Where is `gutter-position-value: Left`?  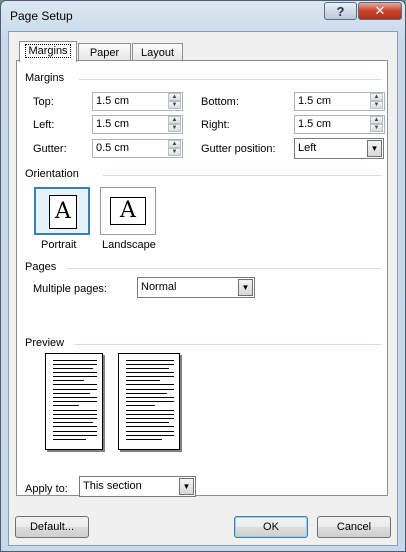 gutter-position-value: Left is located at coordinates (307, 148).